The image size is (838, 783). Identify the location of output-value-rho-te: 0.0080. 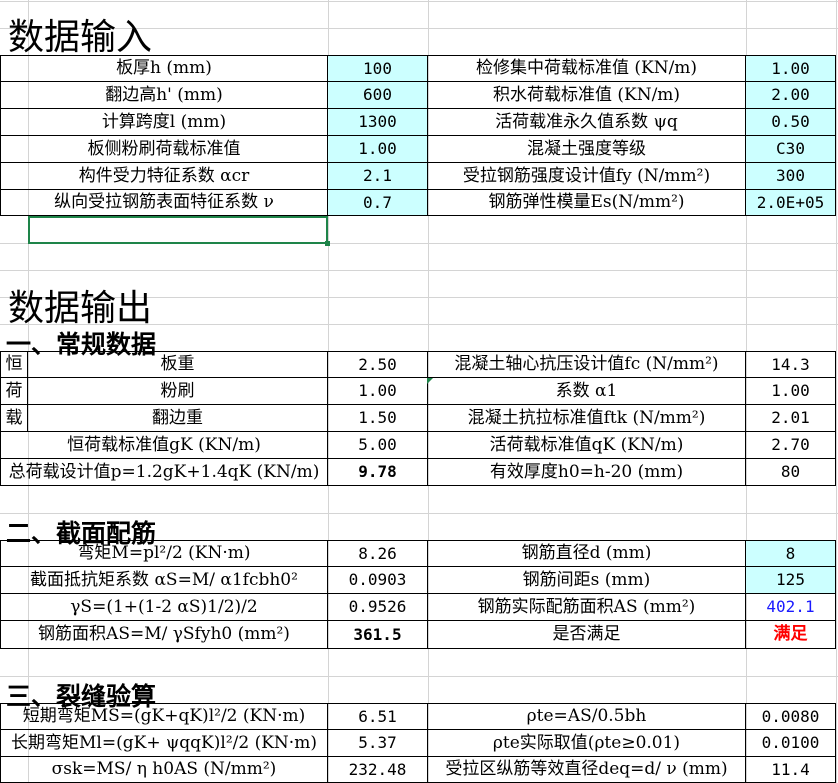
(791, 716).